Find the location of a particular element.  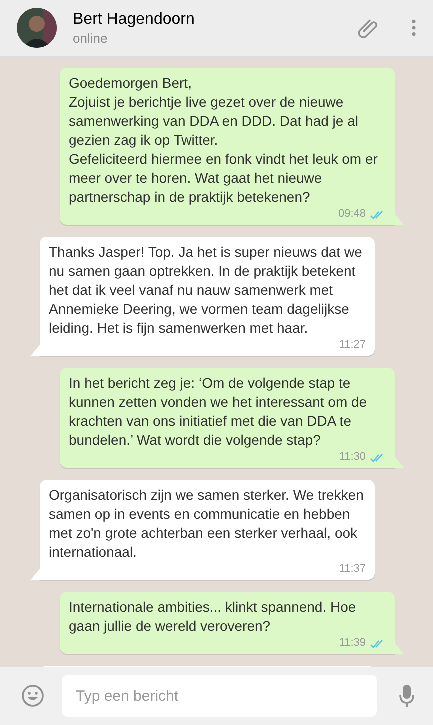

microphone-icon is located at coordinates (407, 696).